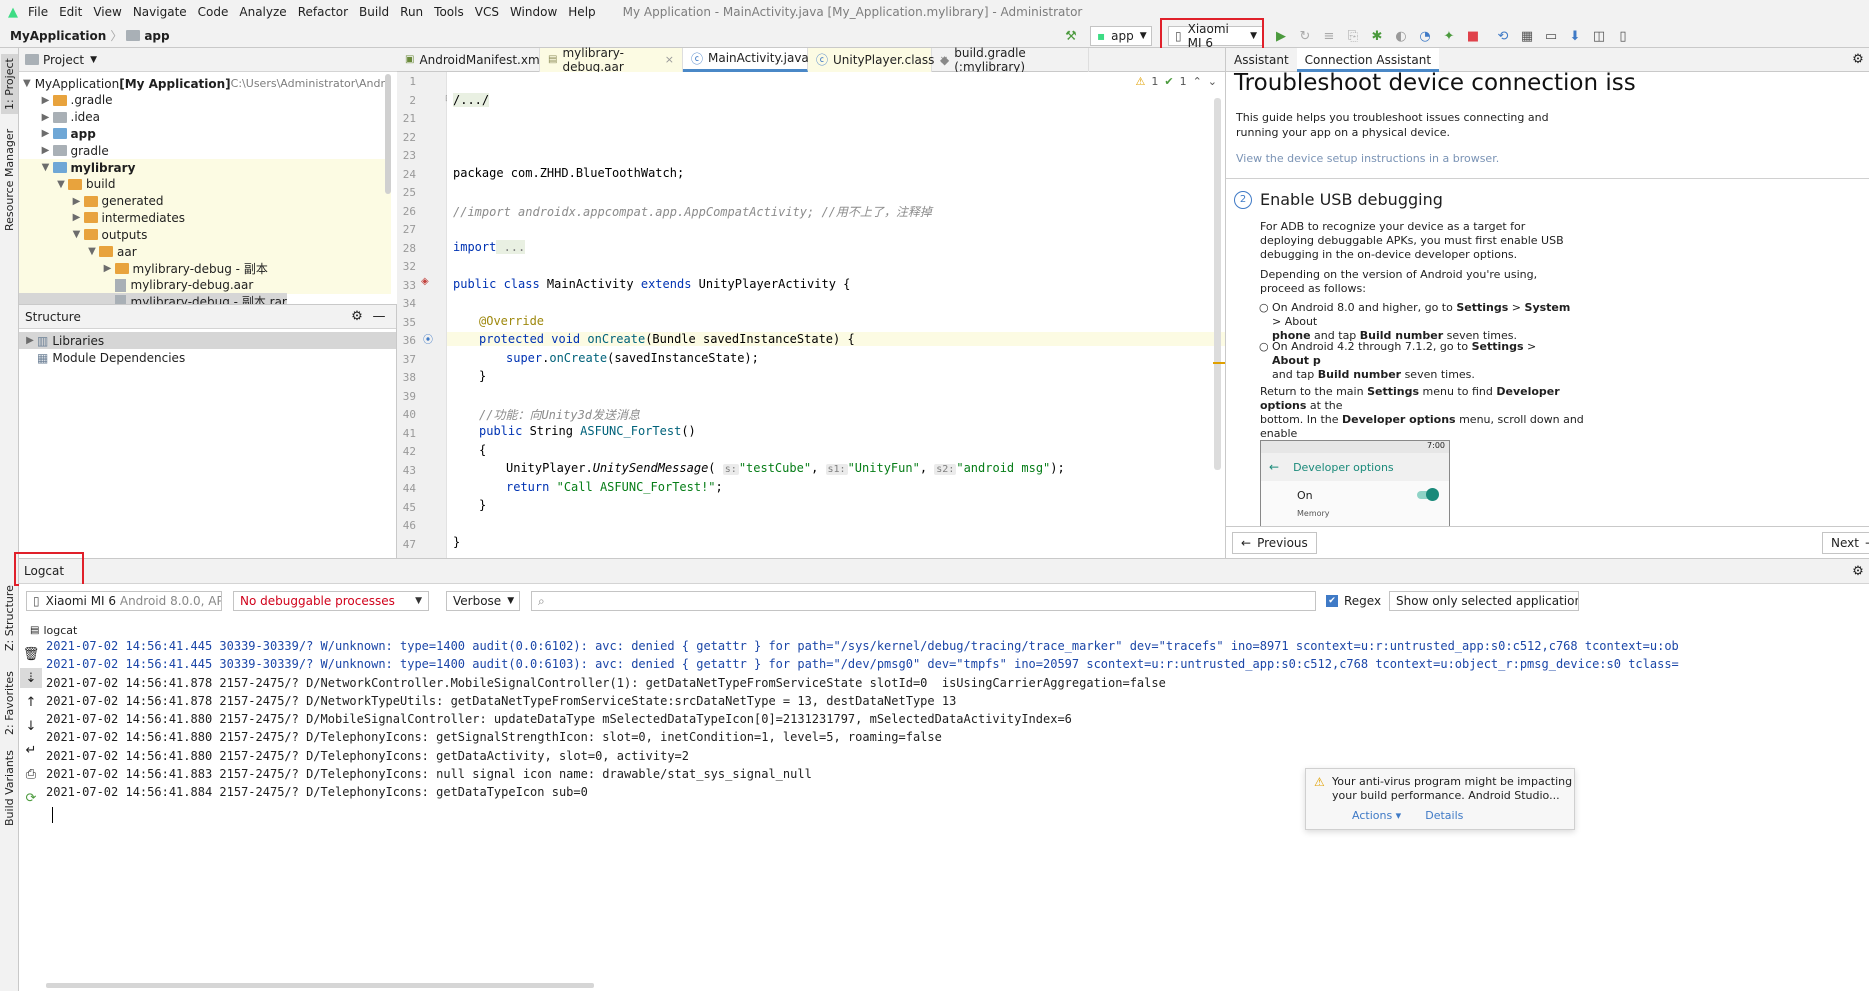  What do you see at coordinates (9, 618) in the screenshot?
I see `tab-structure: Z: Structure` at bounding box center [9, 618].